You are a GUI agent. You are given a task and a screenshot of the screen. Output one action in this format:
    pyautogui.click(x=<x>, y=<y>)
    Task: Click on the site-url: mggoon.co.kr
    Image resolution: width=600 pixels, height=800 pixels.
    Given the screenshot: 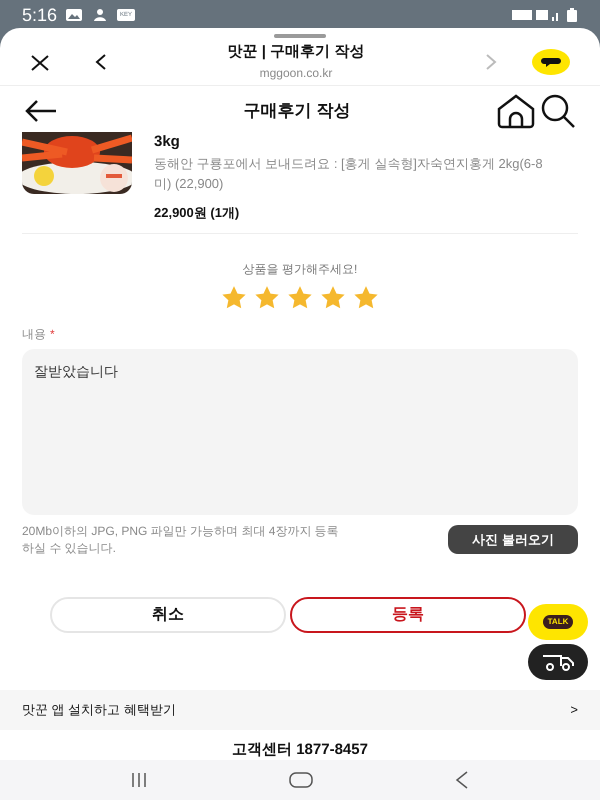 What is the action you would take?
    pyautogui.click(x=296, y=73)
    